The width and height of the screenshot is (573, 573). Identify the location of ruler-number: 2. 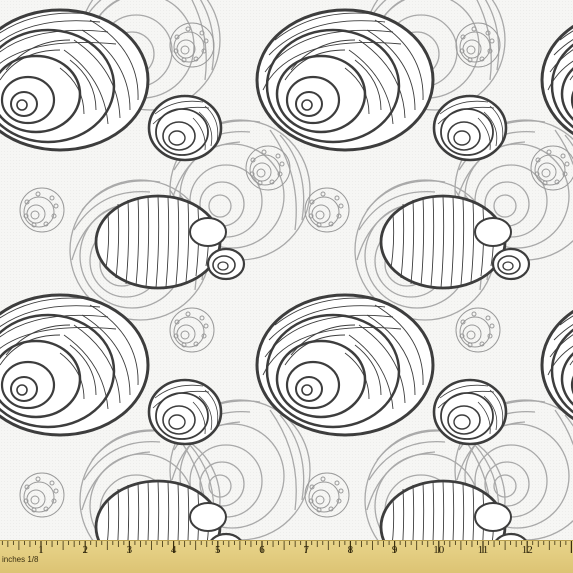
(85, 550).